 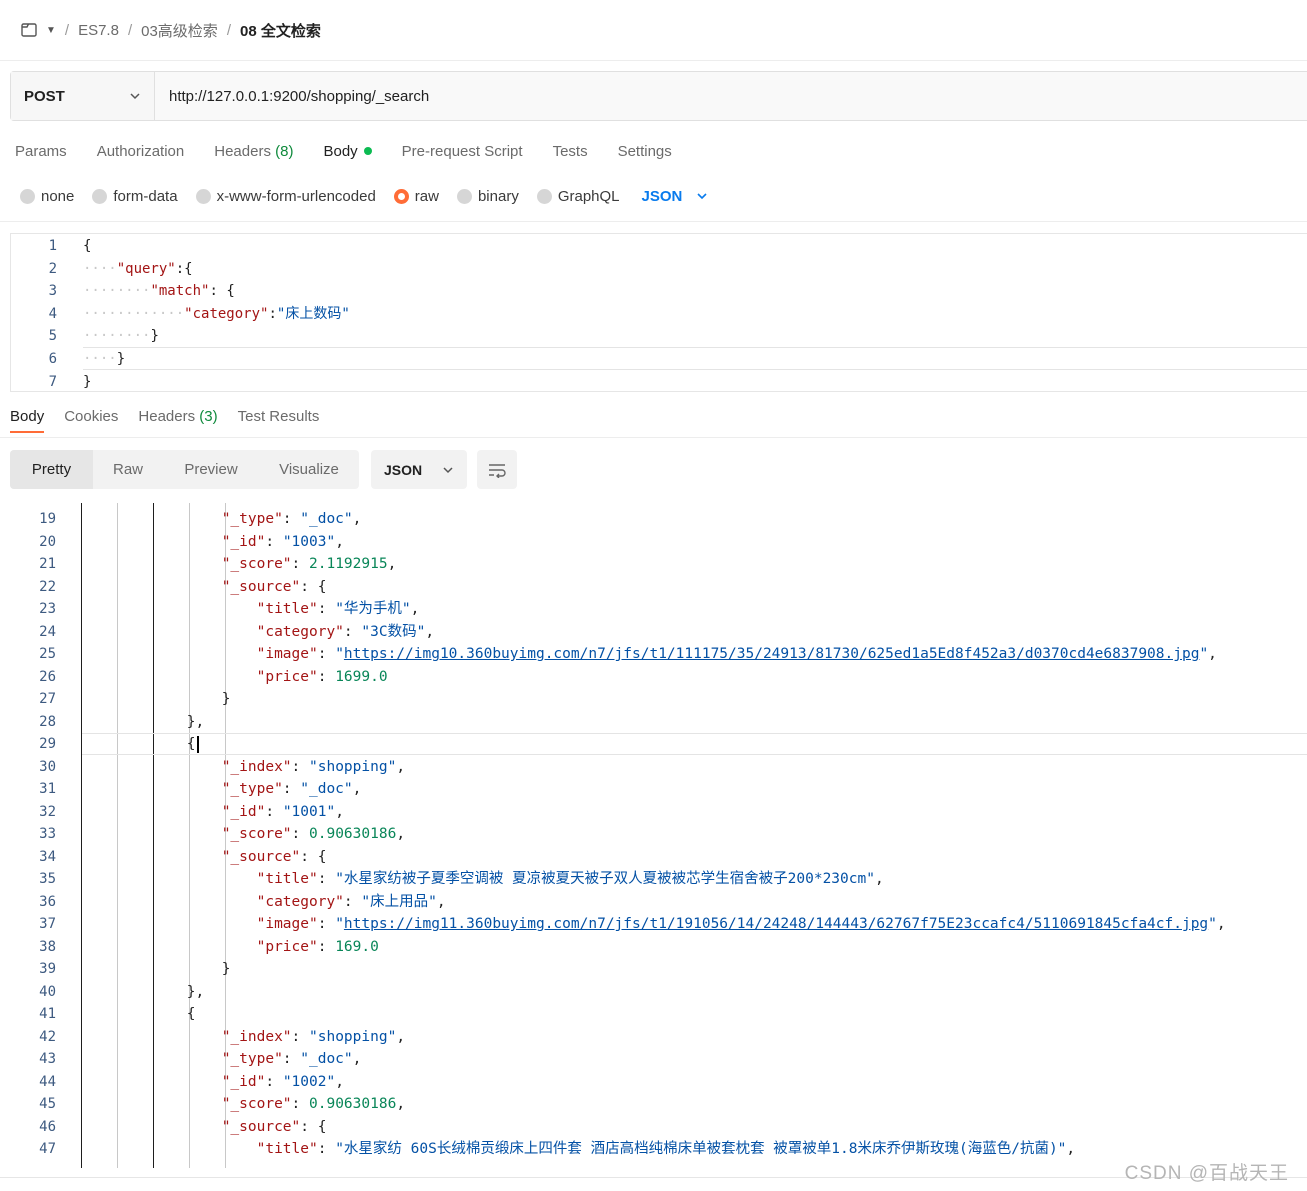 I want to click on breadcrumb-item-folder: 03高级检索, so click(x=179, y=30).